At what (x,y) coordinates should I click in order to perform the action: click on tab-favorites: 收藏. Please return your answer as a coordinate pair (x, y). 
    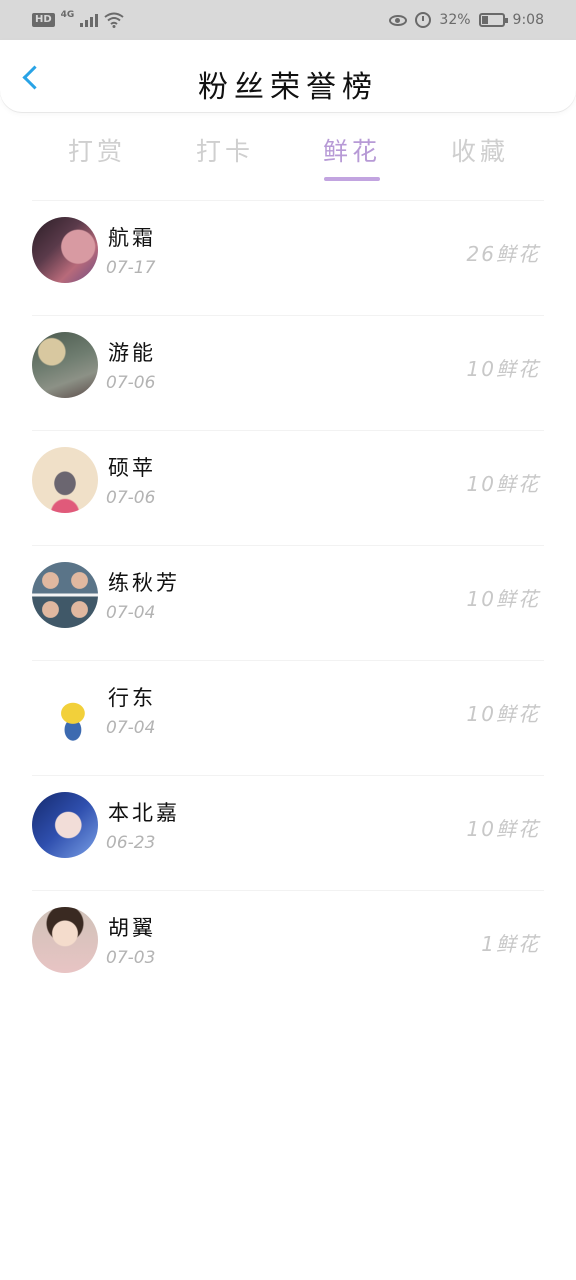
    Looking at the image, I should click on (480, 150).